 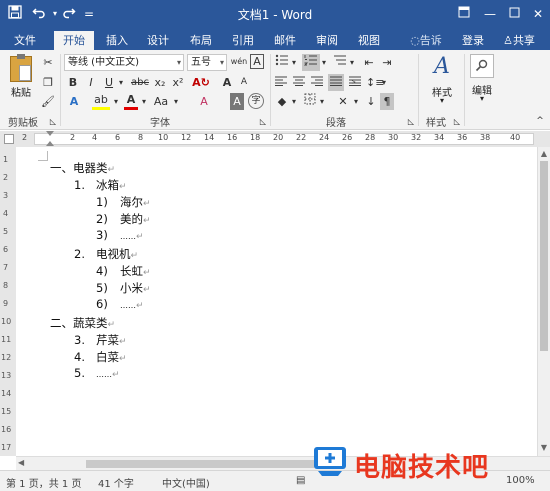 I want to click on list-item: 5. ……↵, so click(x=97, y=373).